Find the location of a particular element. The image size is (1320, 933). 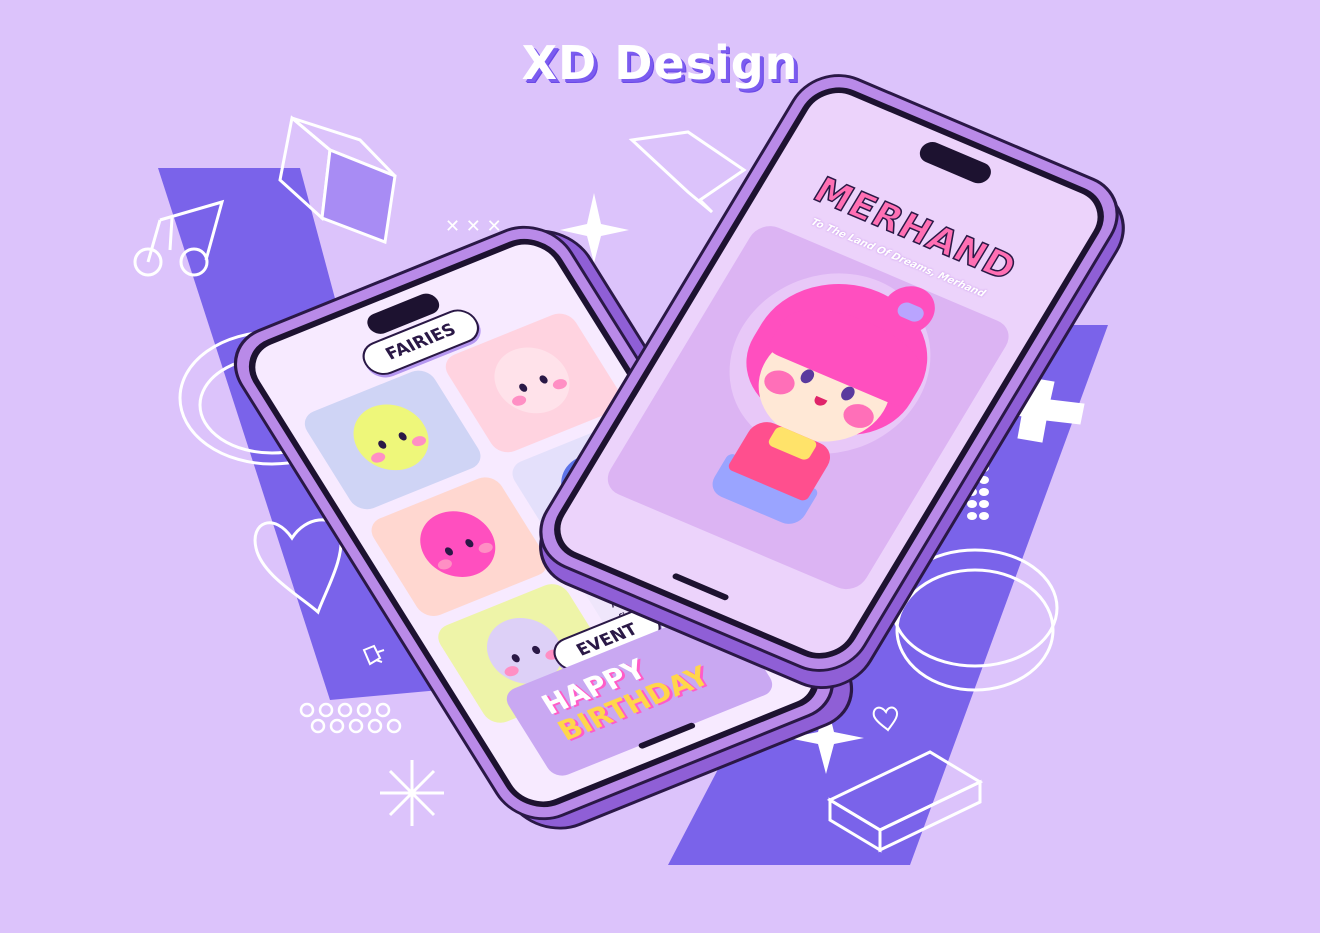

starburst-icon is located at coordinates (412, 793).